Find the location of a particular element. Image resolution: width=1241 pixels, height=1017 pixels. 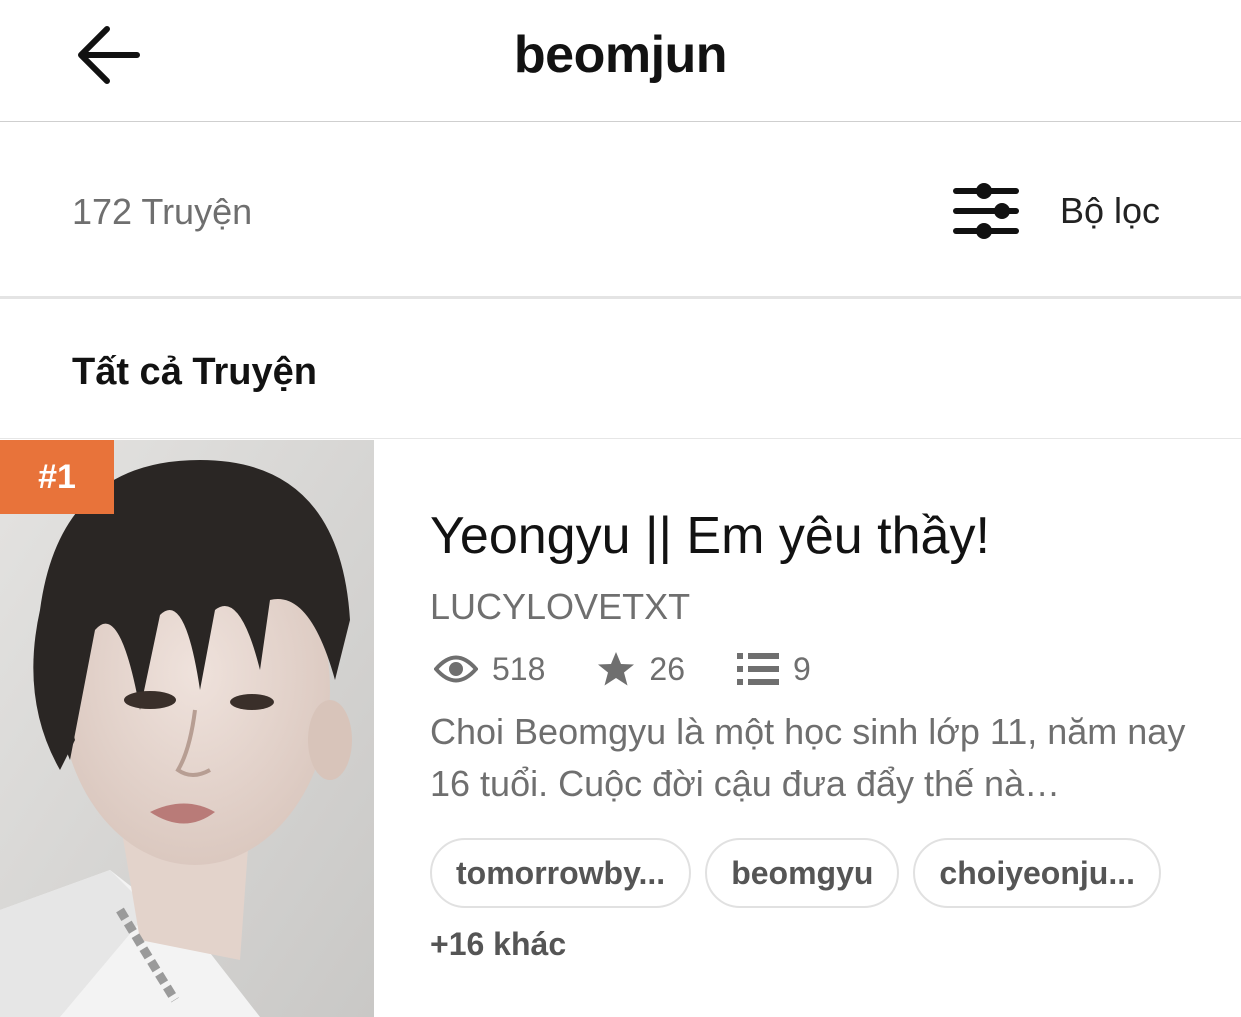

top-bar: beomjun is located at coordinates (620, 61).